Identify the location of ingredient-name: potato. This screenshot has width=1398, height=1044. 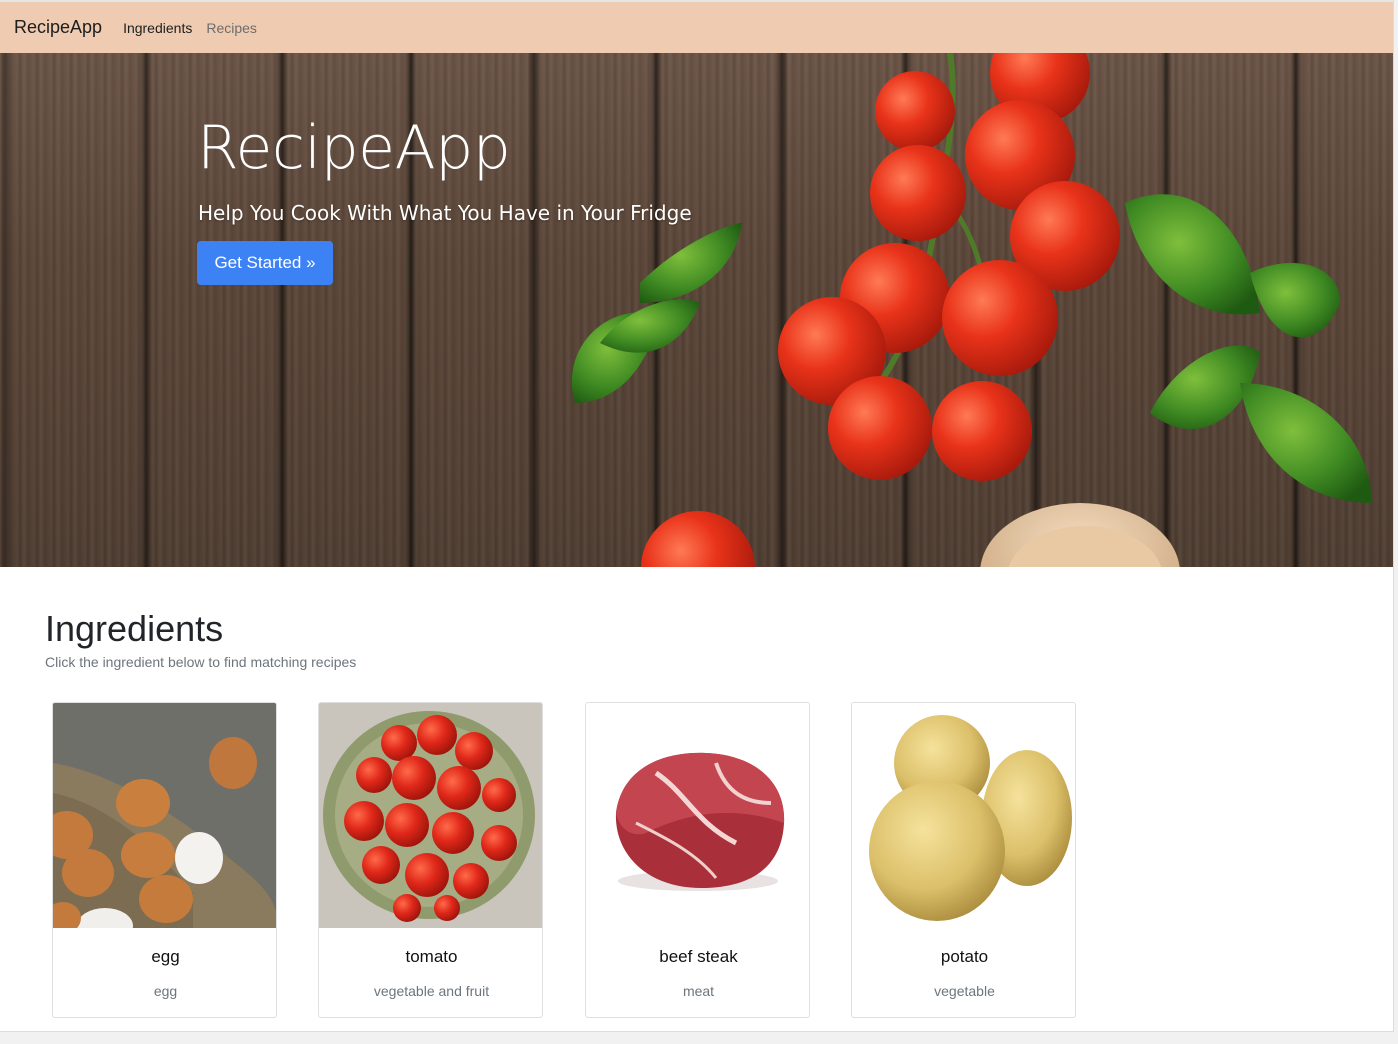
(964, 956).